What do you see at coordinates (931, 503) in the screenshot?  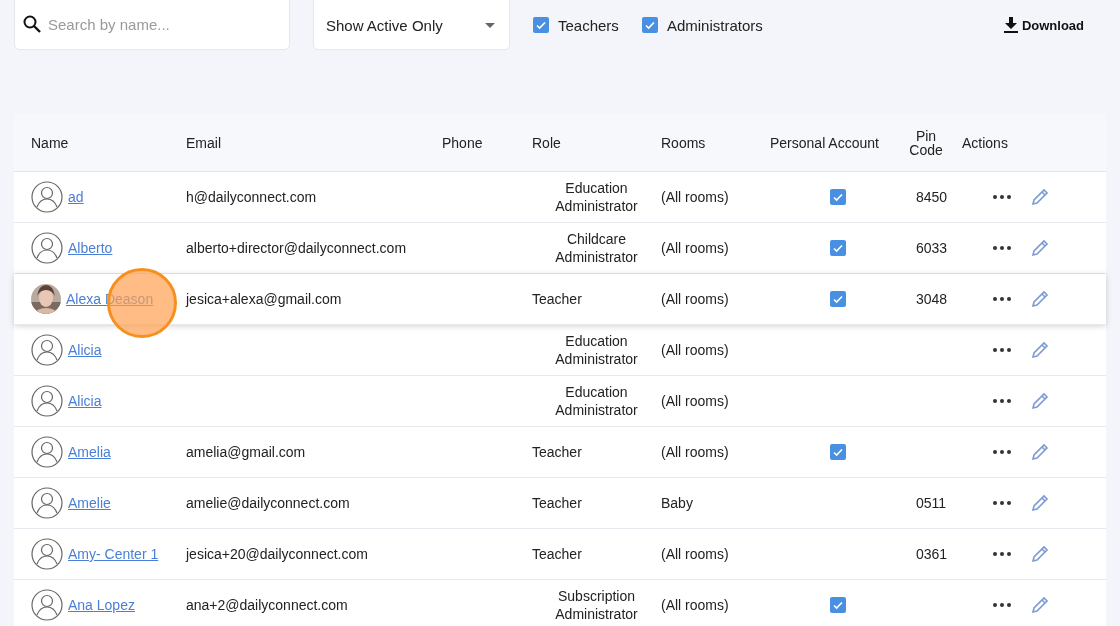 I see `pin-code: 0511` at bounding box center [931, 503].